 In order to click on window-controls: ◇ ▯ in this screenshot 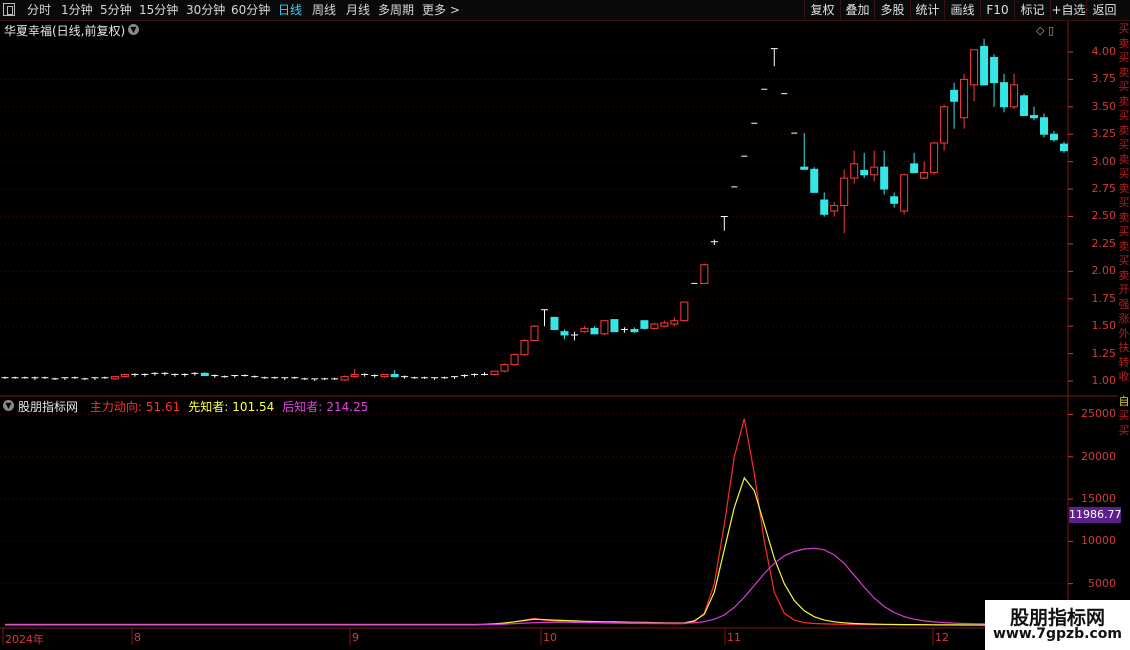, I will do `click(1045, 30)`.